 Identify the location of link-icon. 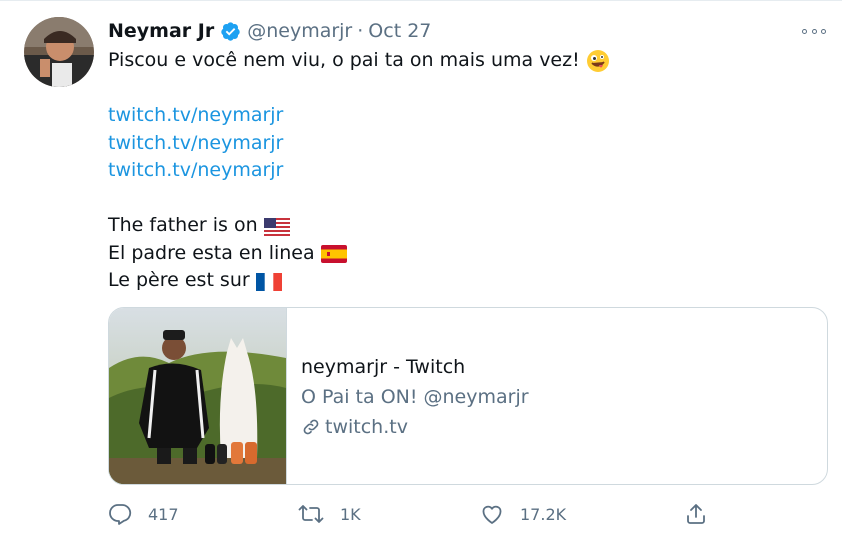
(311, 427).